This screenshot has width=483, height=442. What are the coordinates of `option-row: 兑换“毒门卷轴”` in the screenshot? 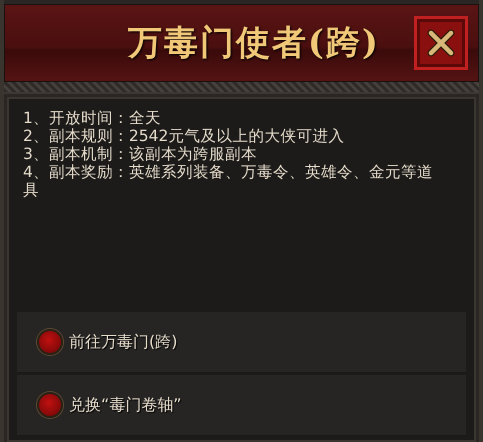 It's located at (241, 405).